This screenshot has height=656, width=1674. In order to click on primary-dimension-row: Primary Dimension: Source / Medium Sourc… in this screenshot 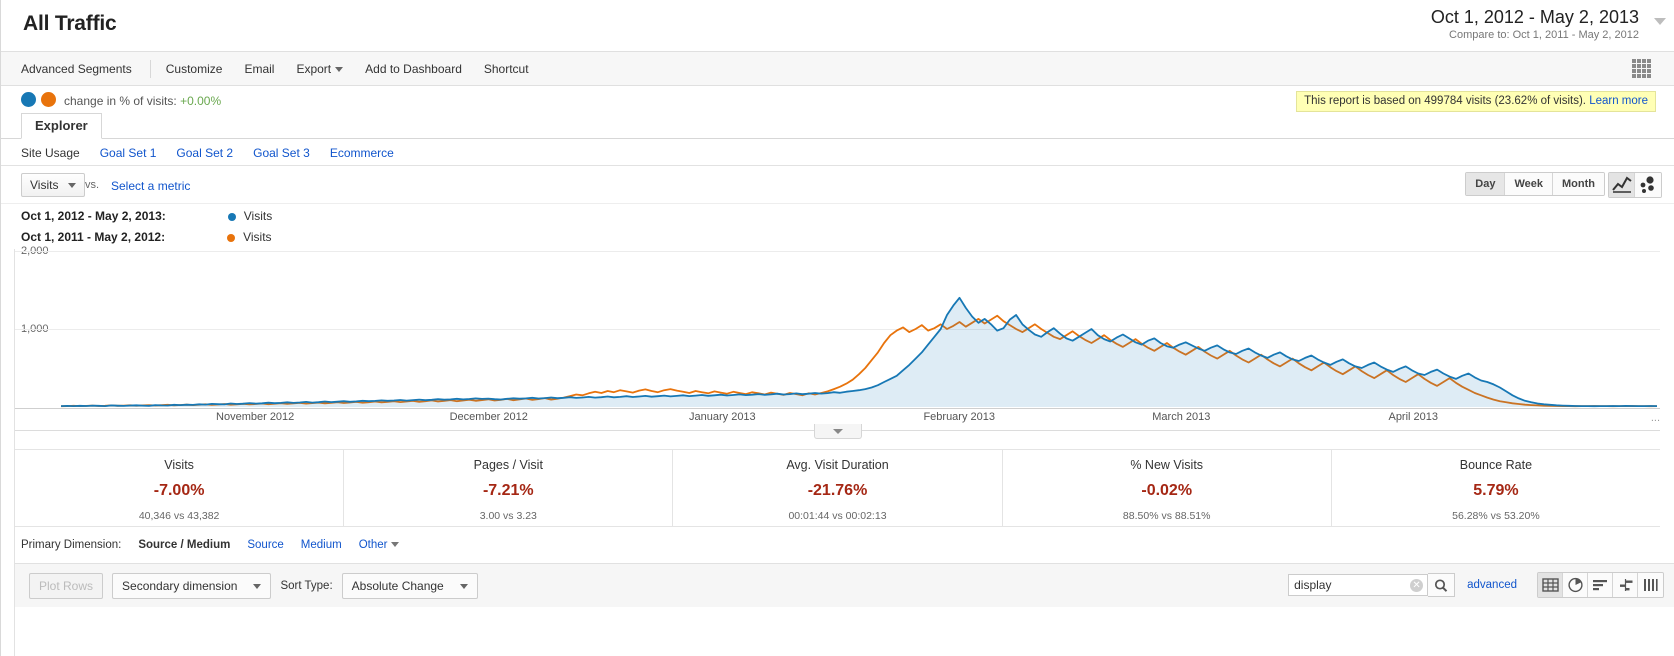, I will do `click(837, 549)`.